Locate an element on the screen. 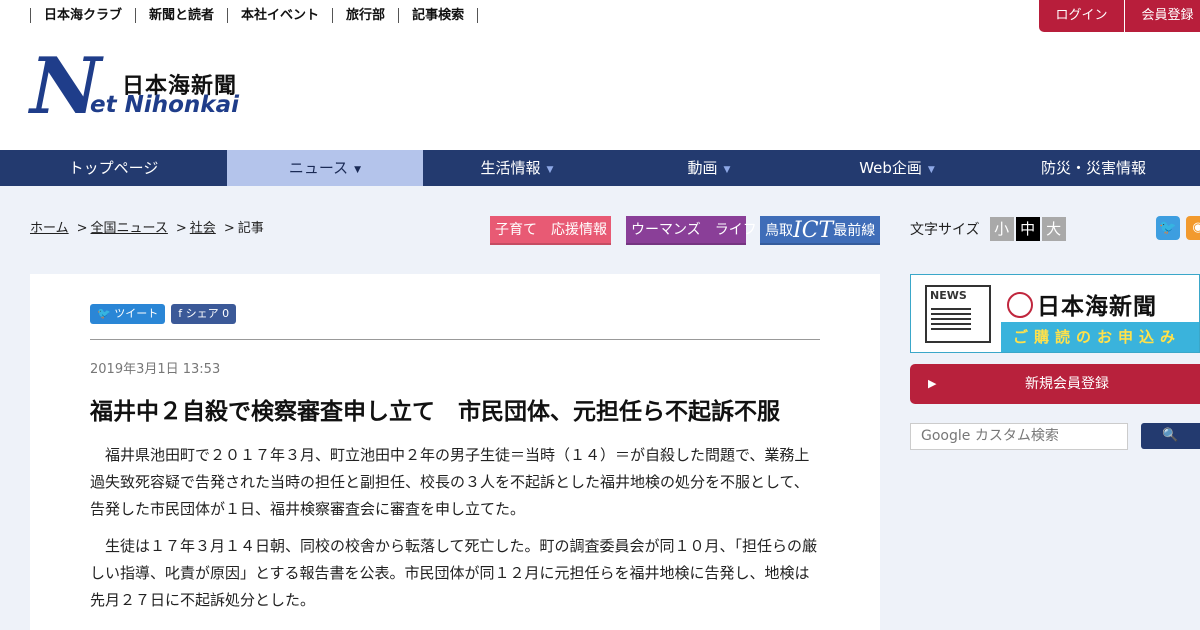  font-size-large: 大 is located at coordinates (1053, 229).